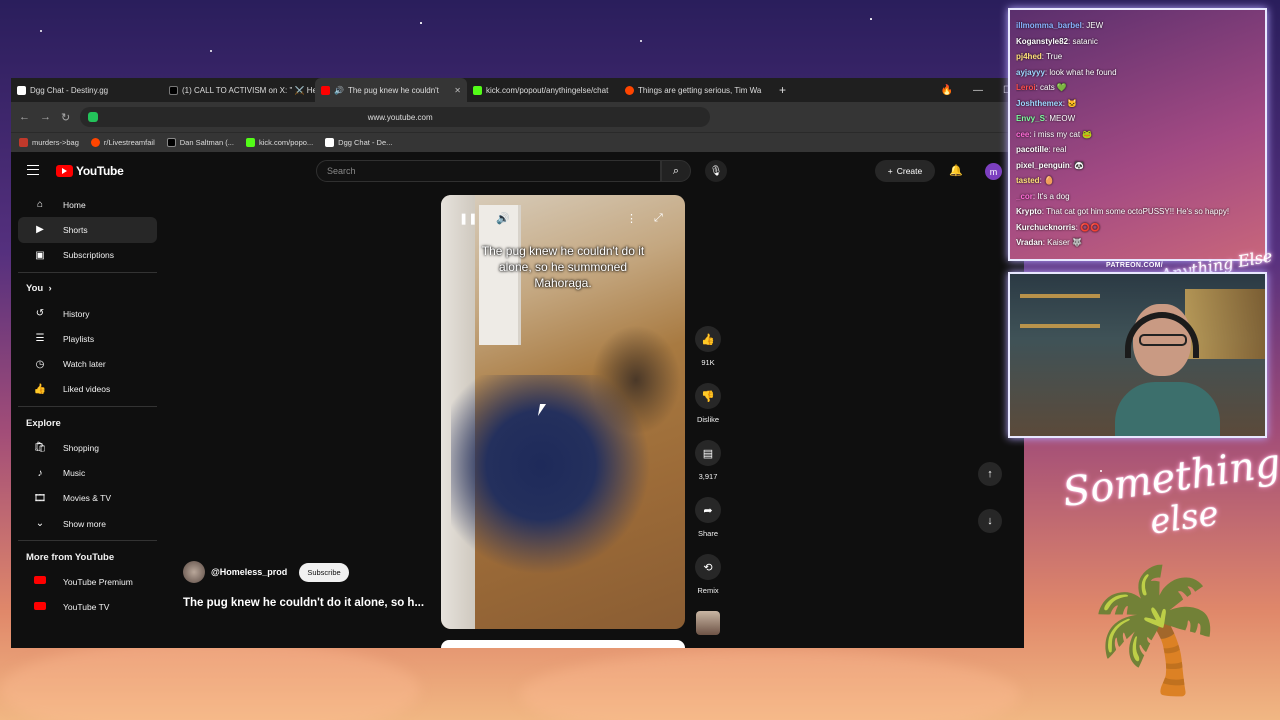 The height and width of the screenshot is (720, 1280). I want to click on more-options-icon: ⋮, so click(631, 218).